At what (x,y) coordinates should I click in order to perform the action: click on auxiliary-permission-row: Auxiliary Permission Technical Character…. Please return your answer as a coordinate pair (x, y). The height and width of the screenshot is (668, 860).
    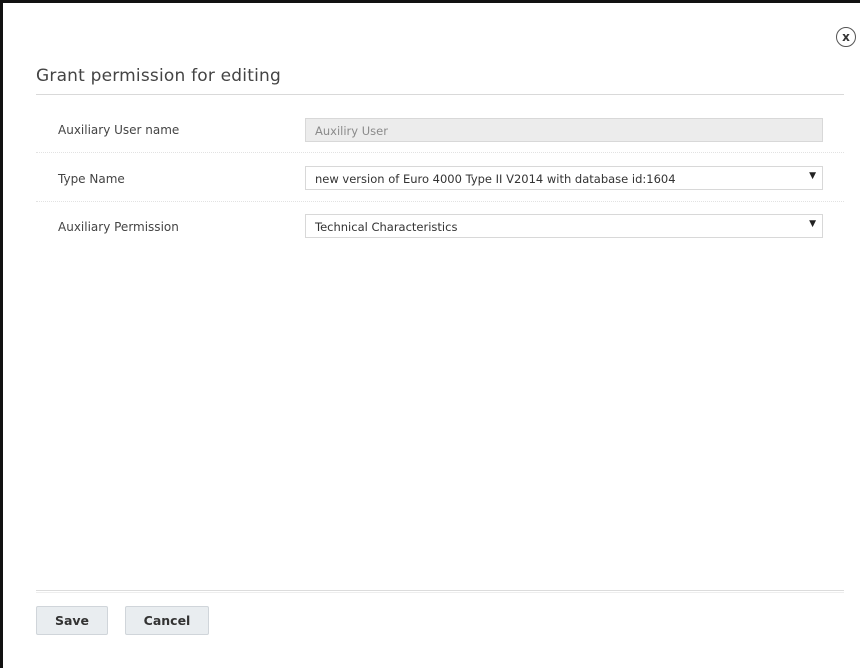
    Looking at the image, I should click on (440, 226).